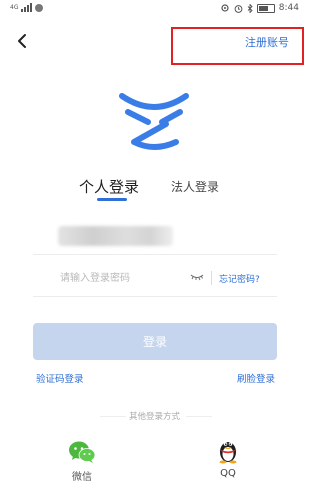  Describe the element at coordinates (199, 416) in the screenshot. I see `divider-right` at that location.